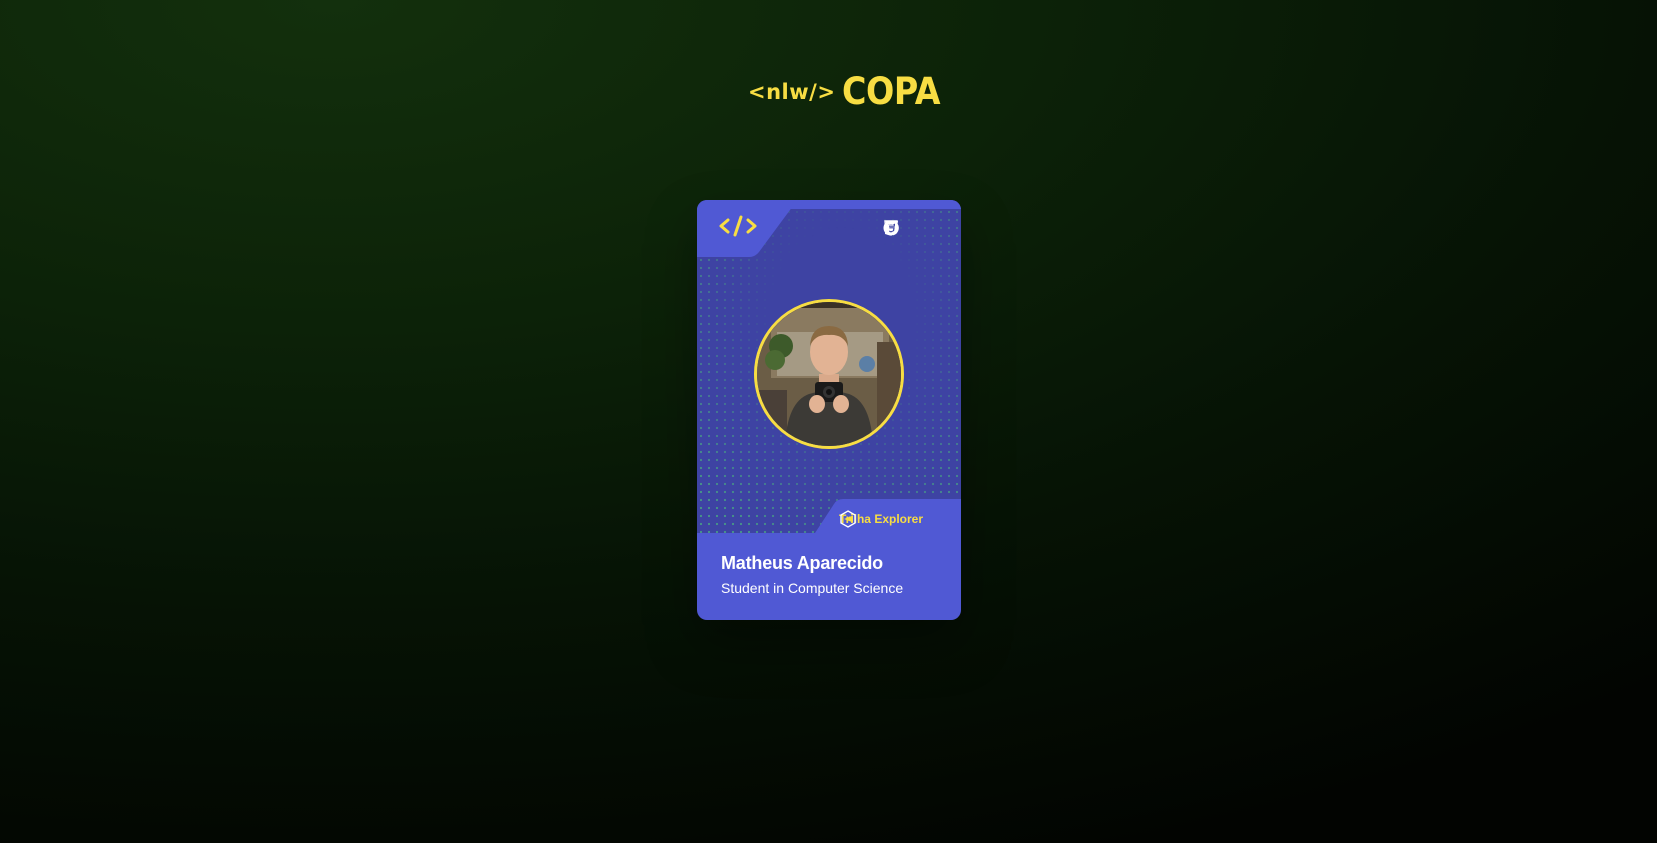 The width and height of the screenshot is (1657, 843). What do you see at coordinates (904, 228) in the screenshot?
I see `css3-icon` at bounding box center [904, 228].